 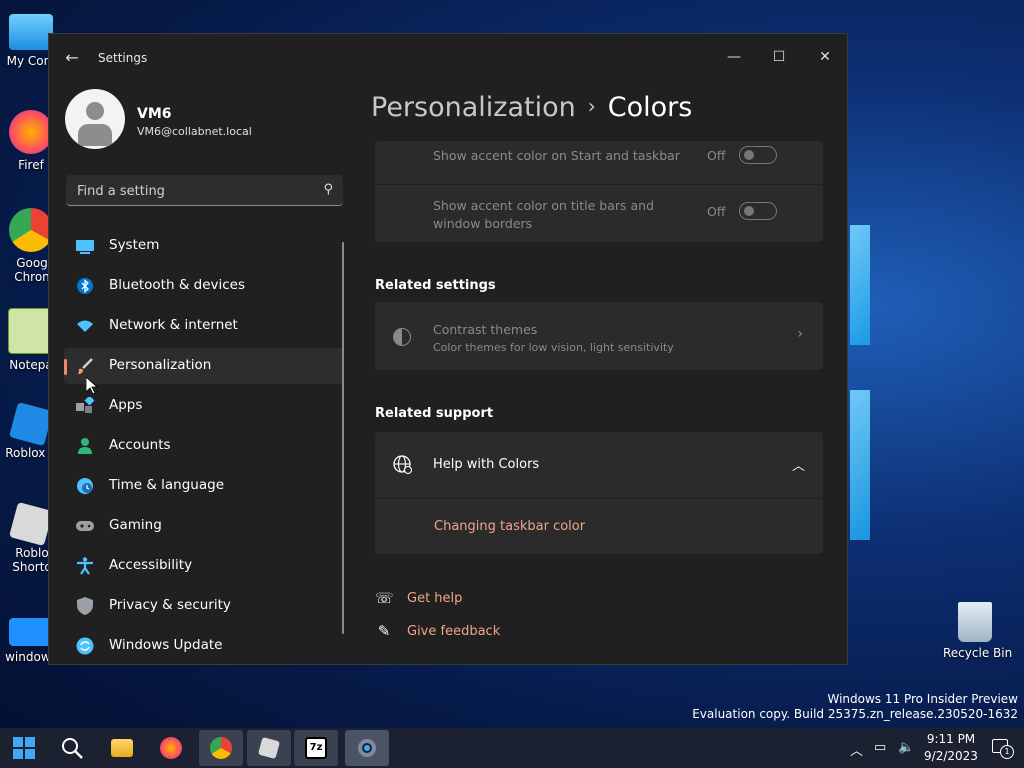 I want to click on sidebar-item-windows-update: Windows Update, so click(x=204, y=646).